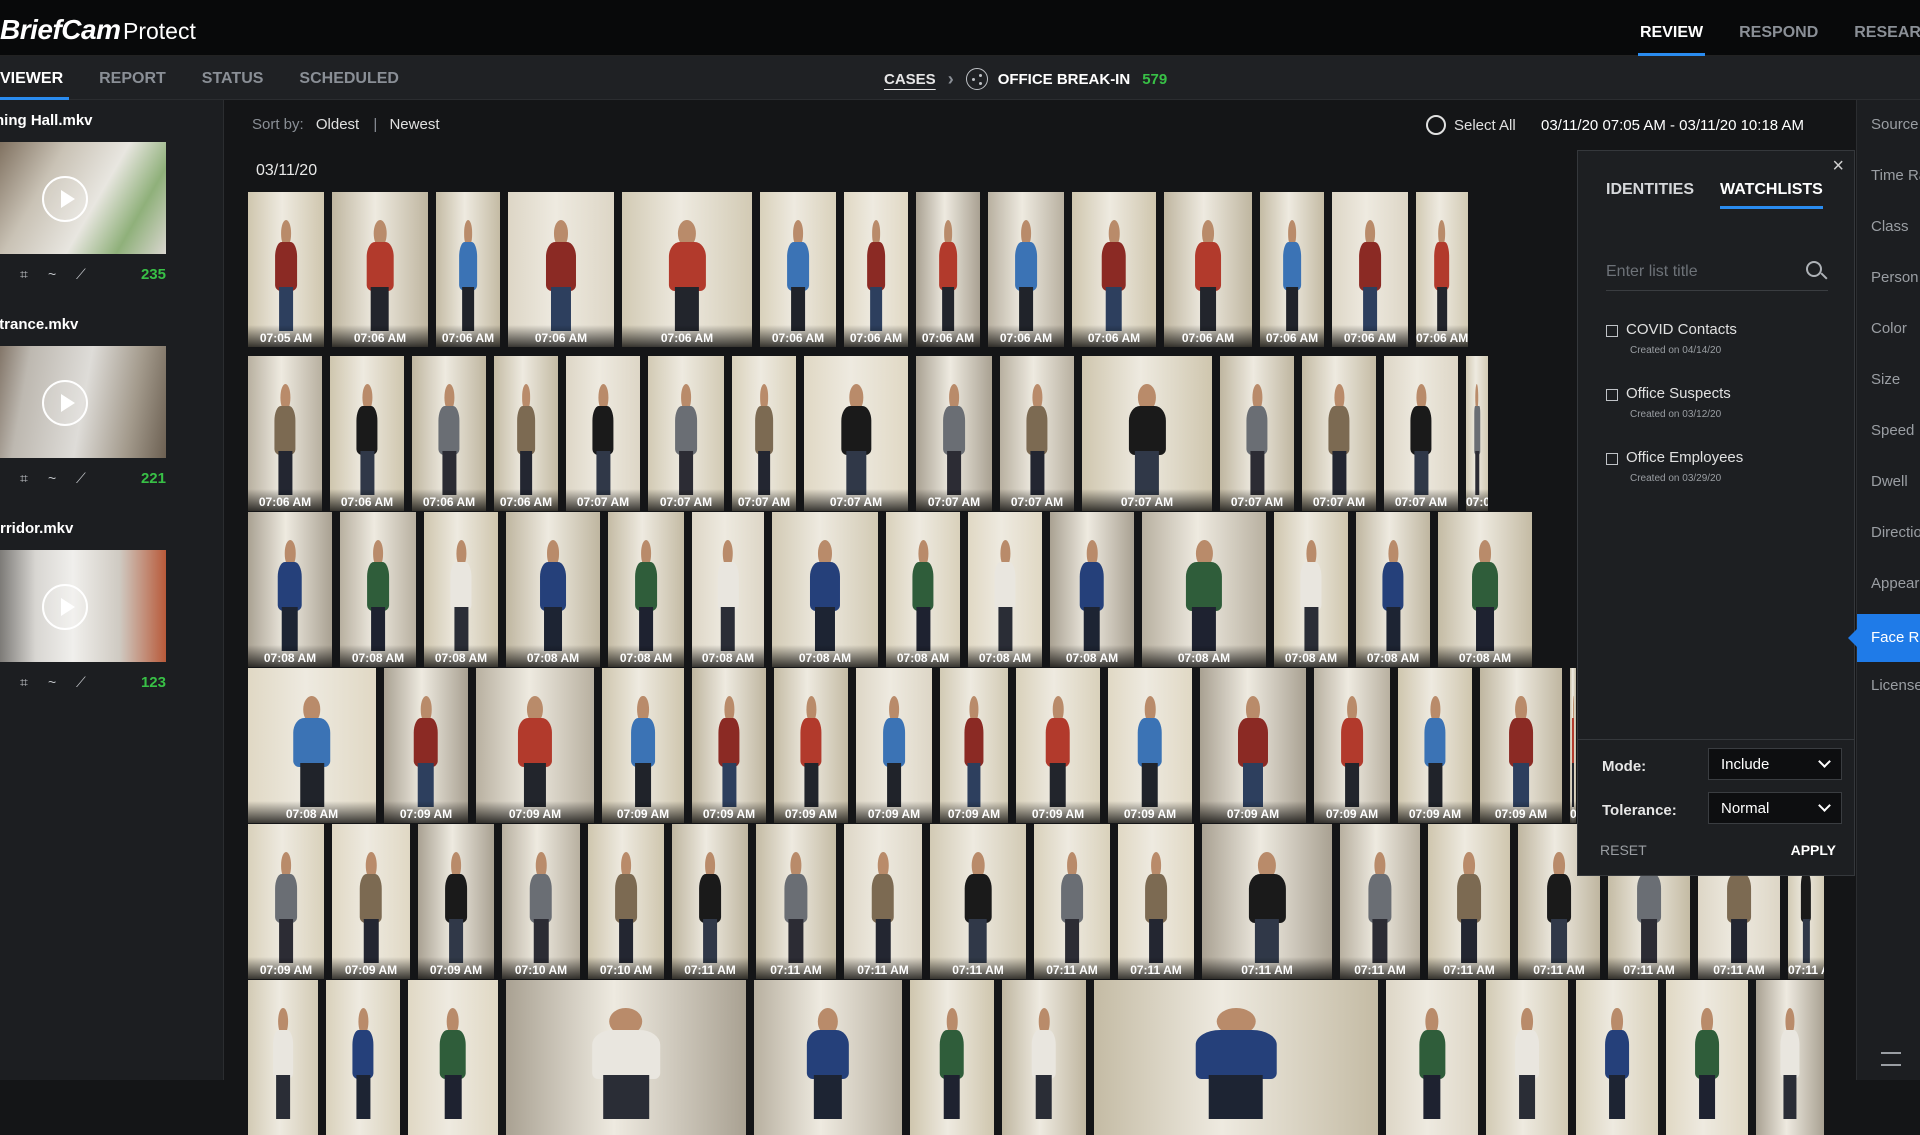 Image resolution: width=1920 pixels, height=1135 pixels. What do you see at coordinates (1895, 685) in the screenshot?
I see `filter-license-plate: License Plate` at bounding box center [1895, 685].